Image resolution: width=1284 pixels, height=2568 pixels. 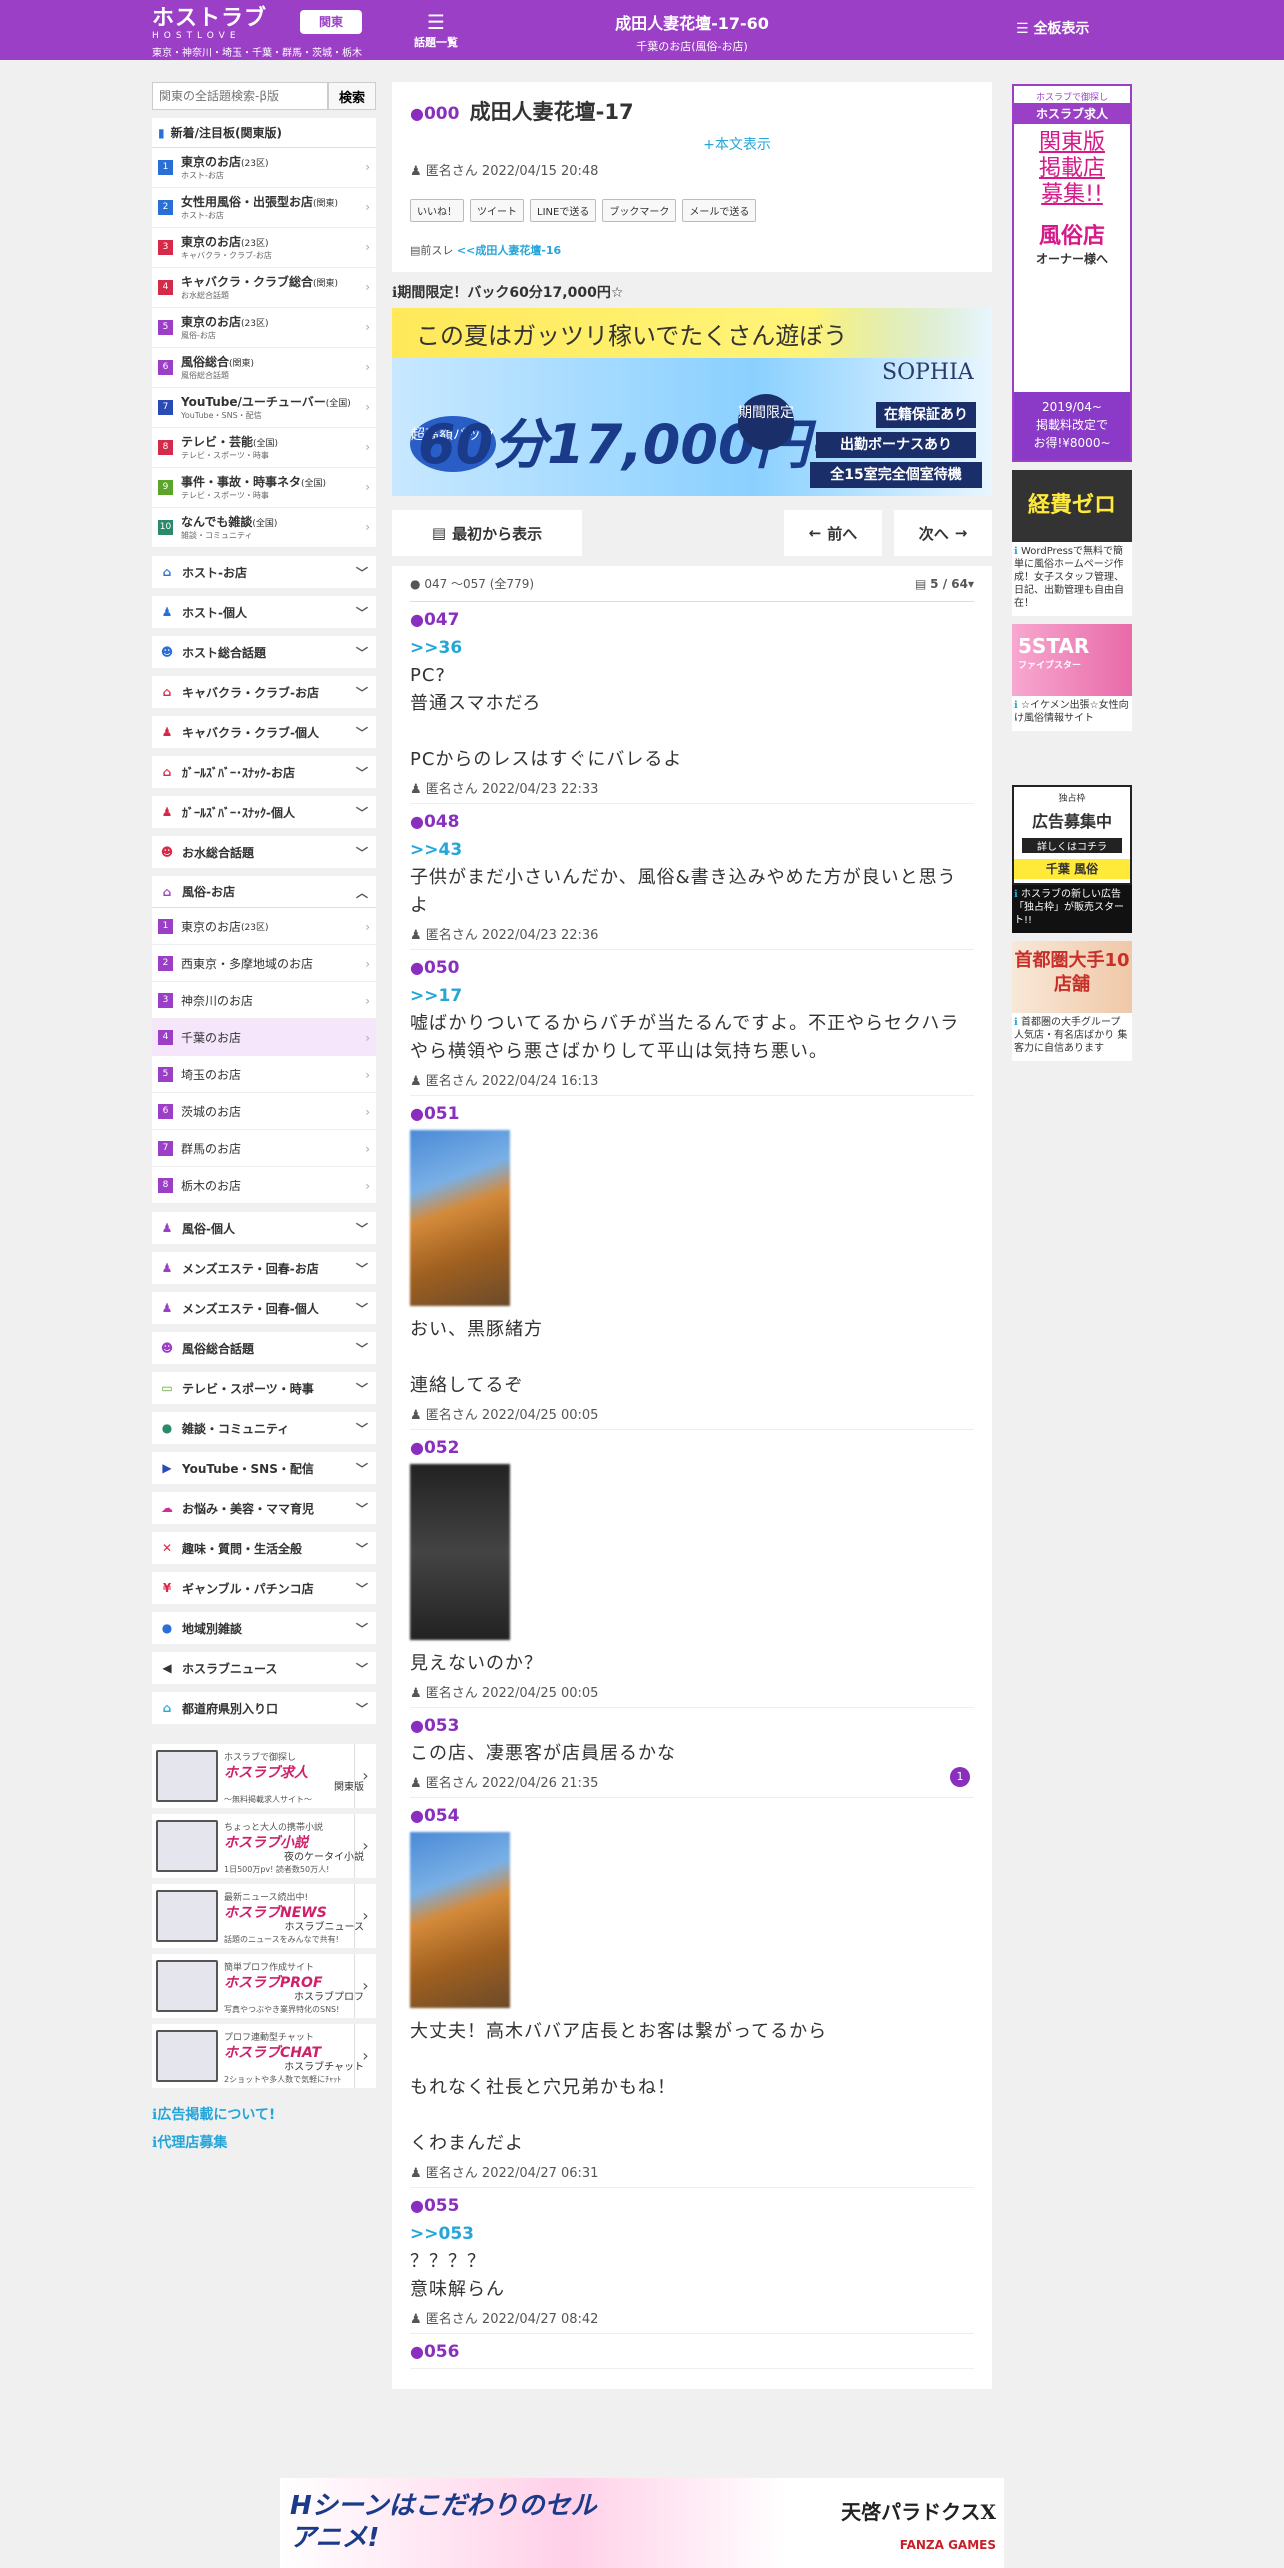 What do you see at coordinates (442, 1816) in the screenshot?
I see `post-number: 054` at bounding box center [442, 1816].